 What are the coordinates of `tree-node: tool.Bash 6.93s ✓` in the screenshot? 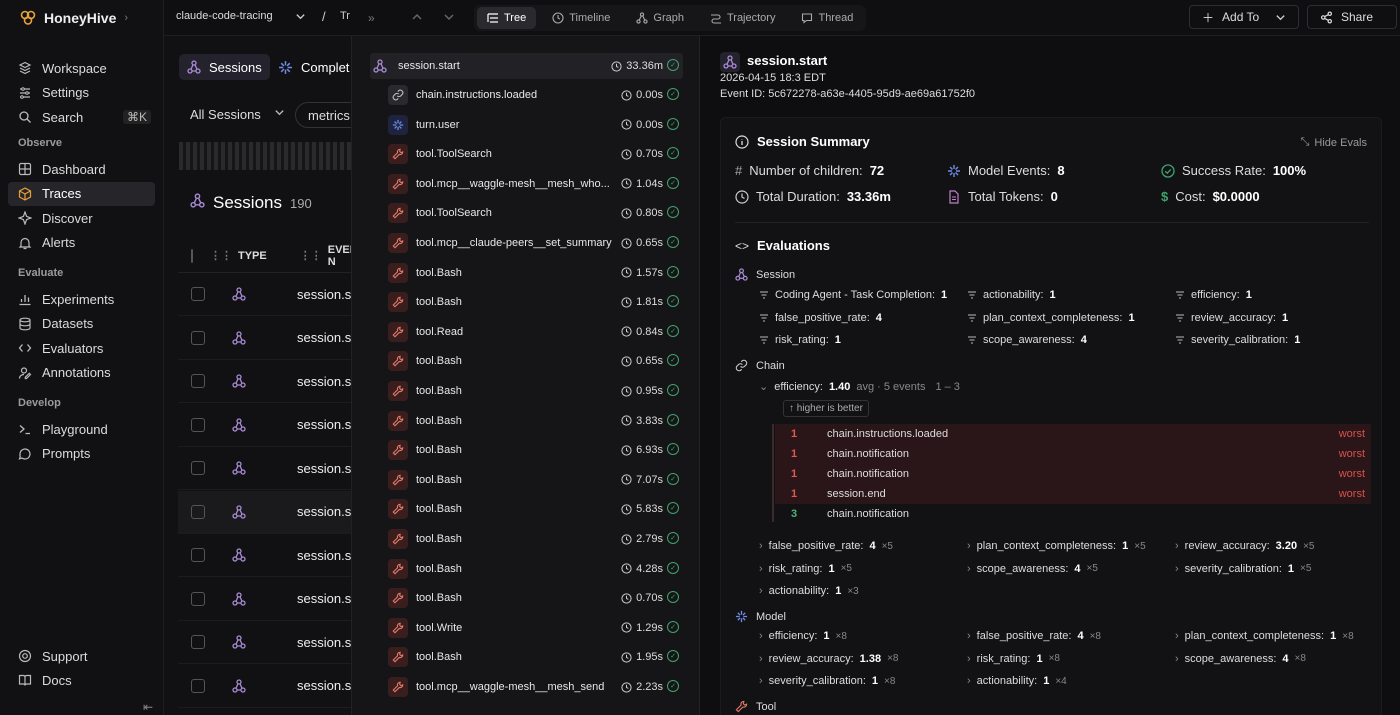 It's located at (535, 450).